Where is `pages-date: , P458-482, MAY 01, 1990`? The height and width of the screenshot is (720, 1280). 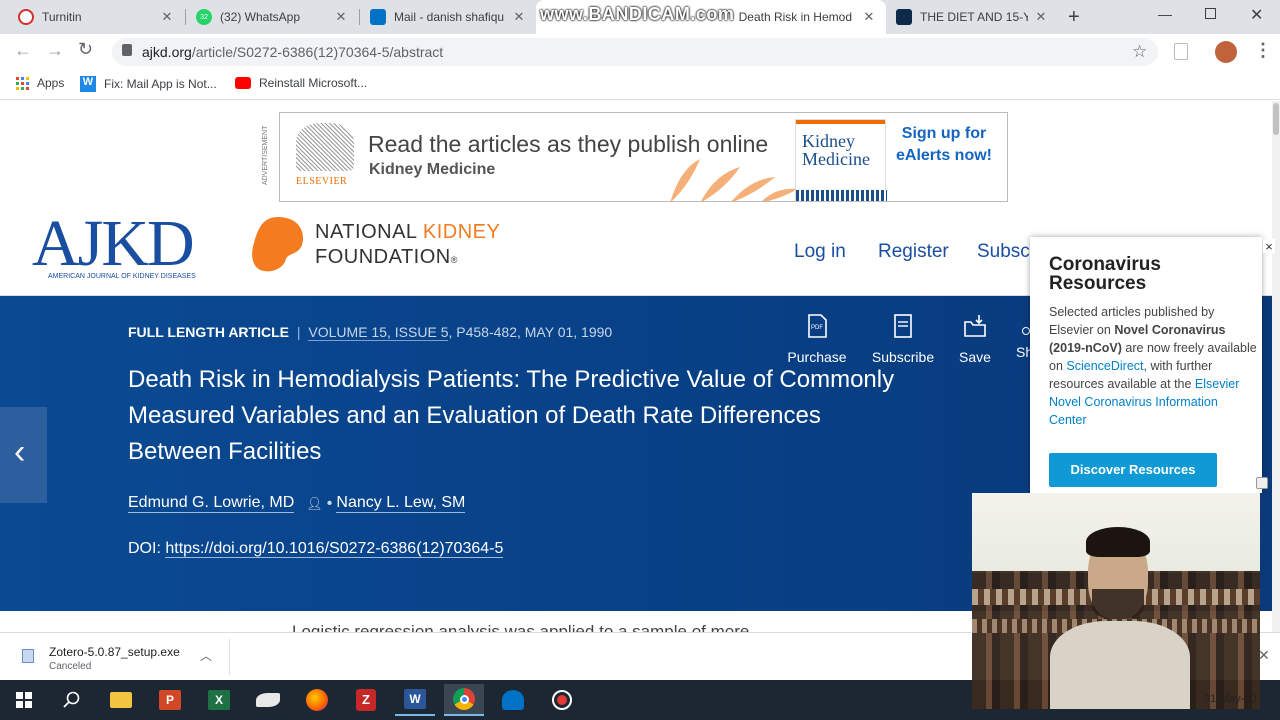
pages-date: , P458-482, MAY 01, 1990 is located at coordinates (530, 332).